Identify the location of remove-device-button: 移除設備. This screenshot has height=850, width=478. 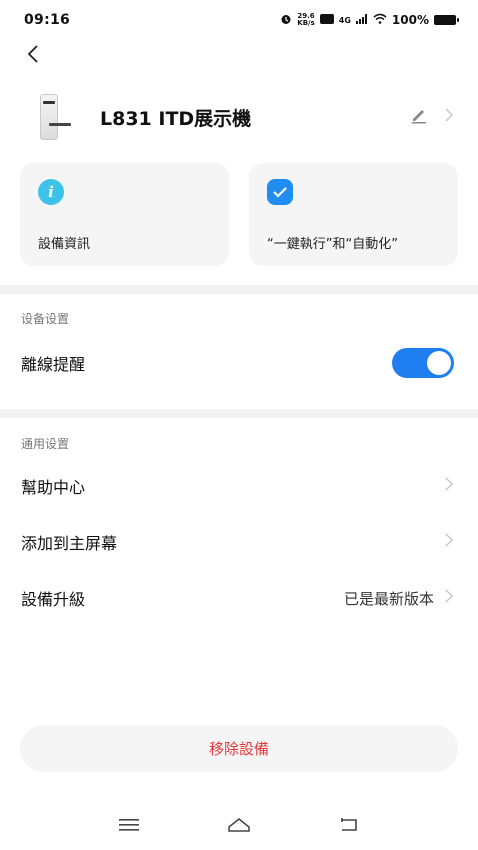
(239, 748).